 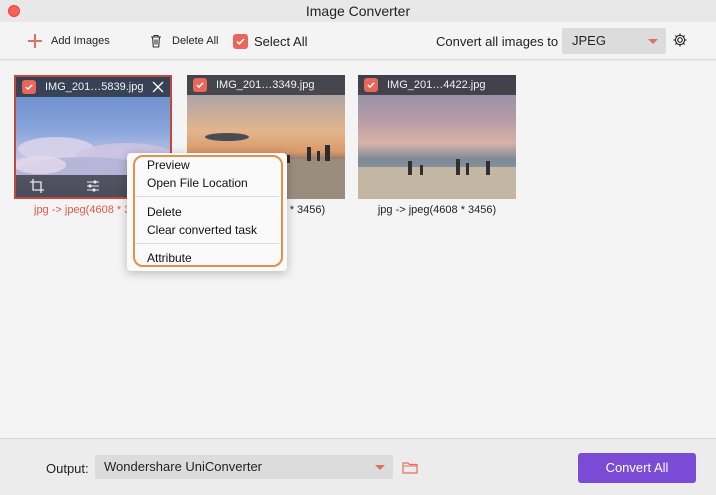 What do you see at coordinates (156, 41) in the screenshot?
I see `trash-icon` at bounding box center [156, 41].